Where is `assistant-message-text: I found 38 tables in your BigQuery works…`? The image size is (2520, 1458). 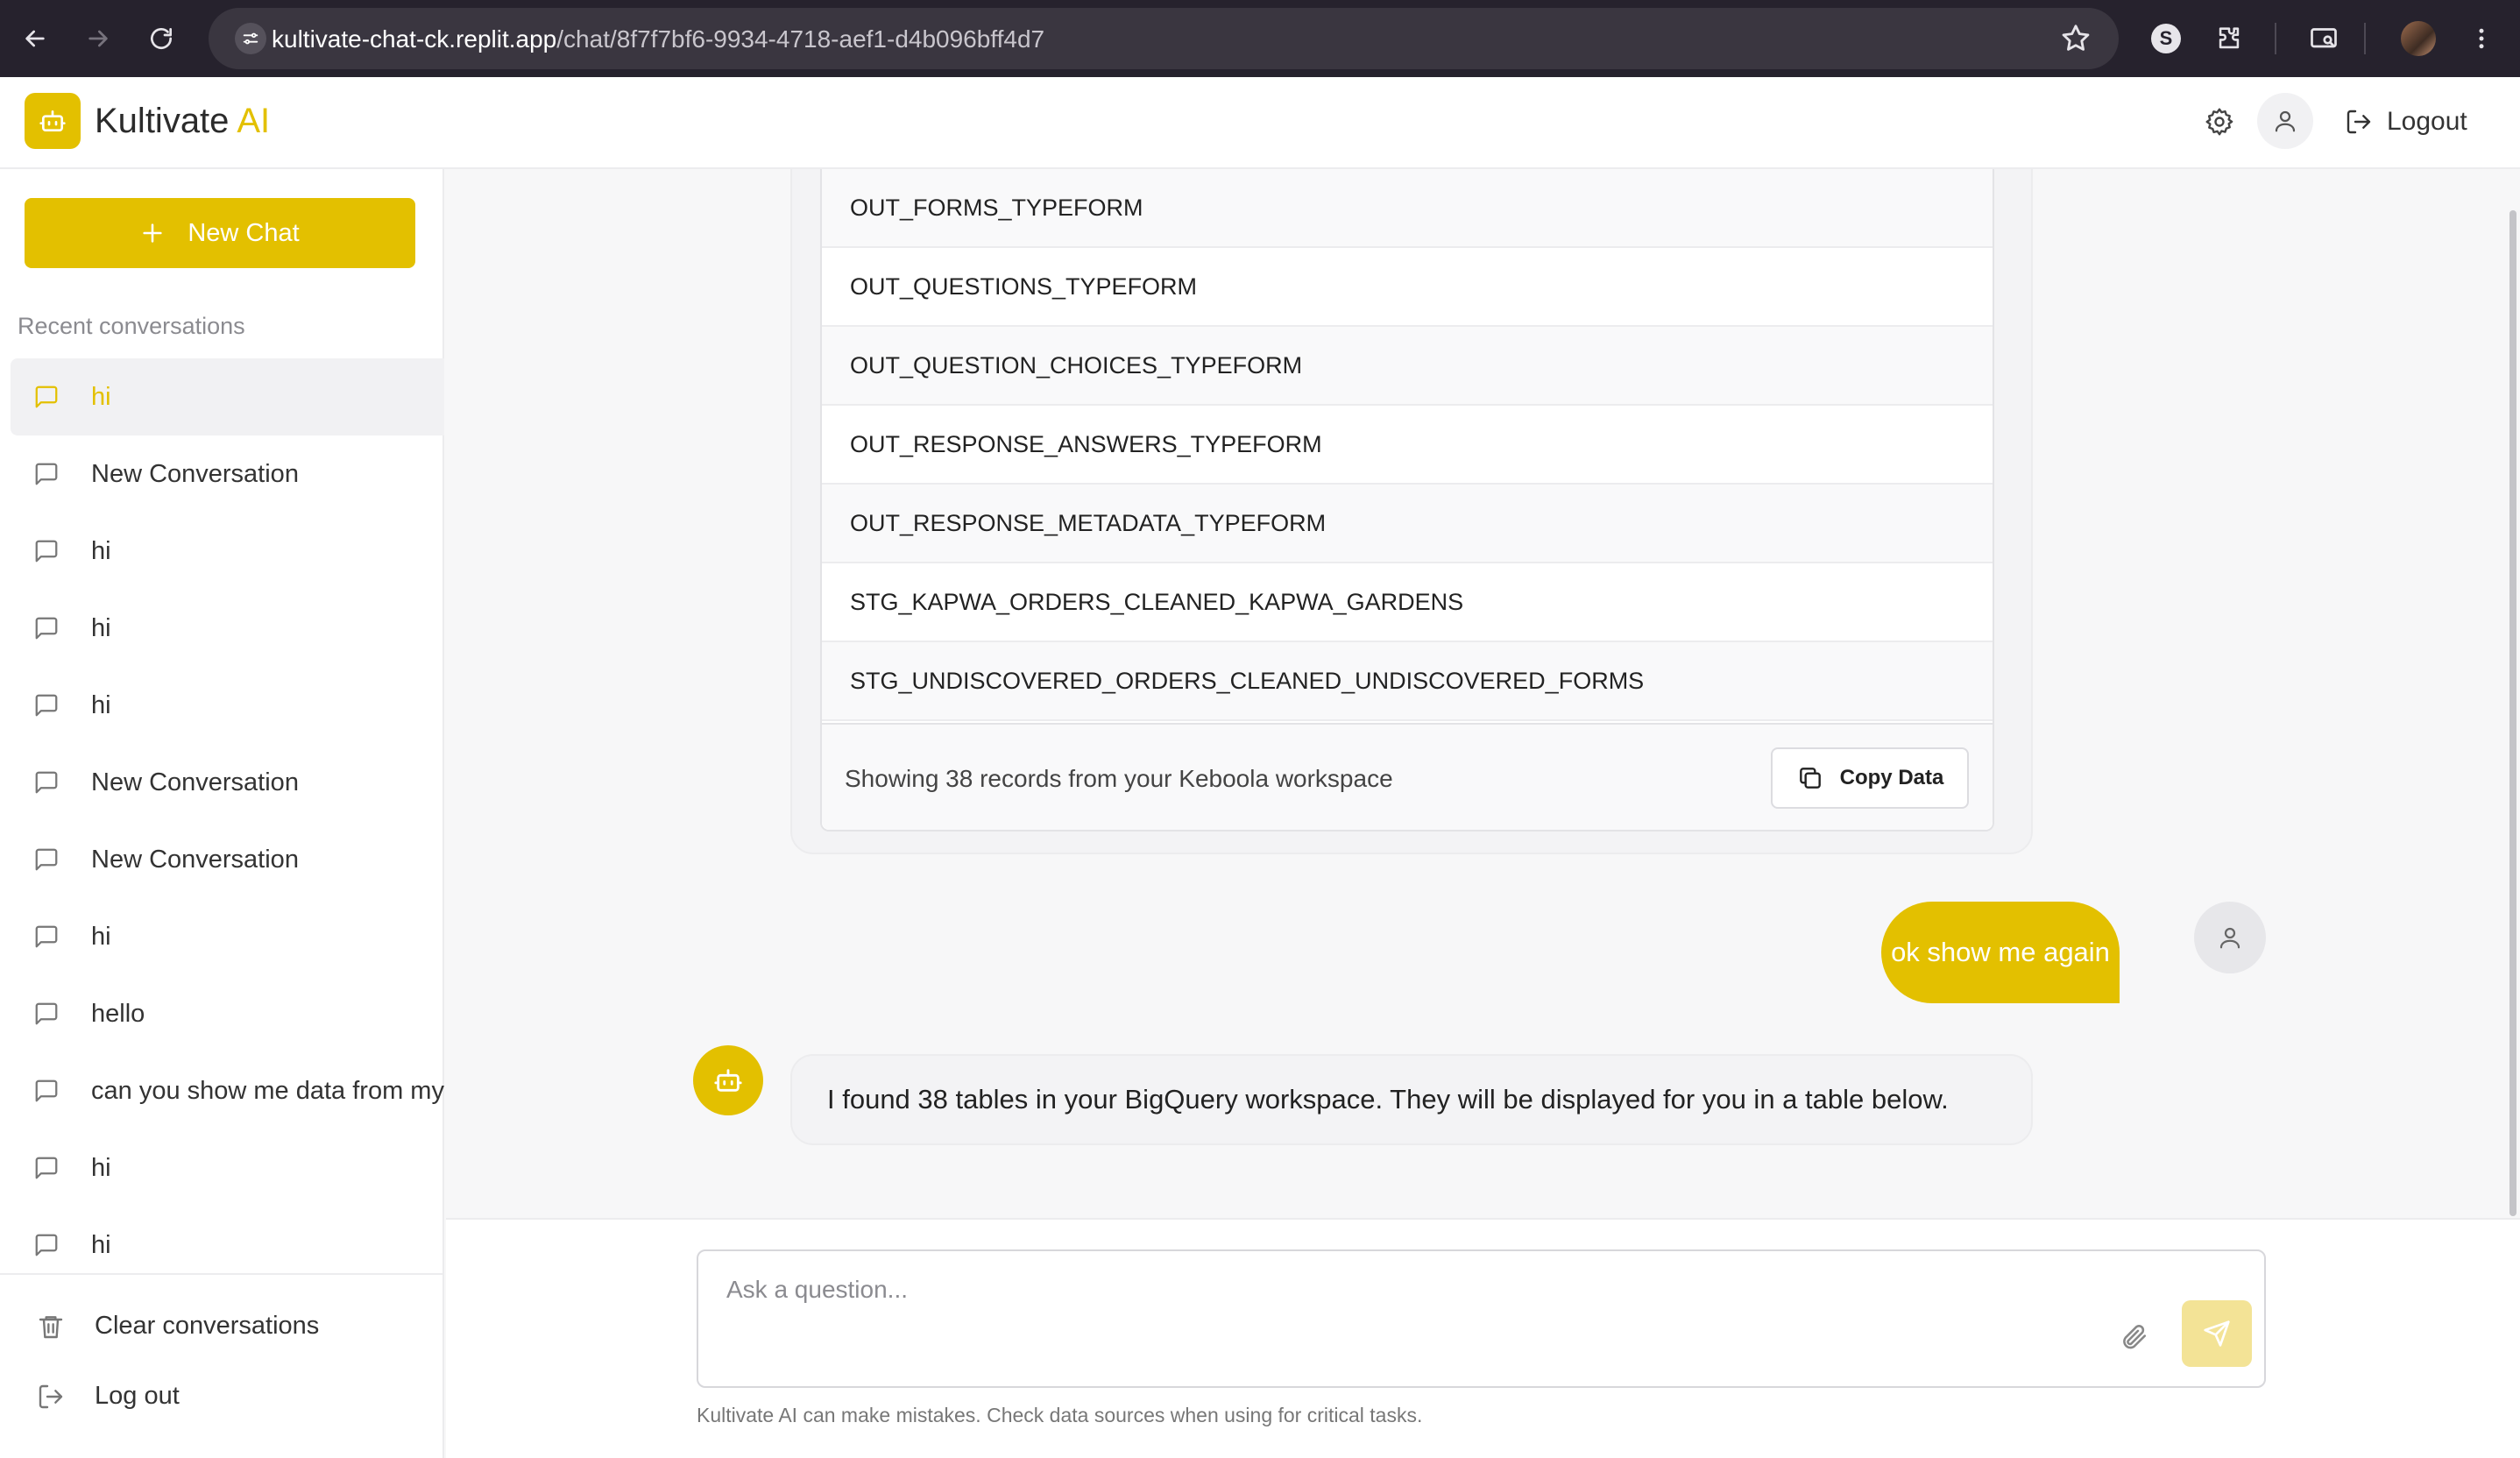 assistant-message-text: I found 38 tables in your BigQuery works… is located at coordinates (1388, 1100).